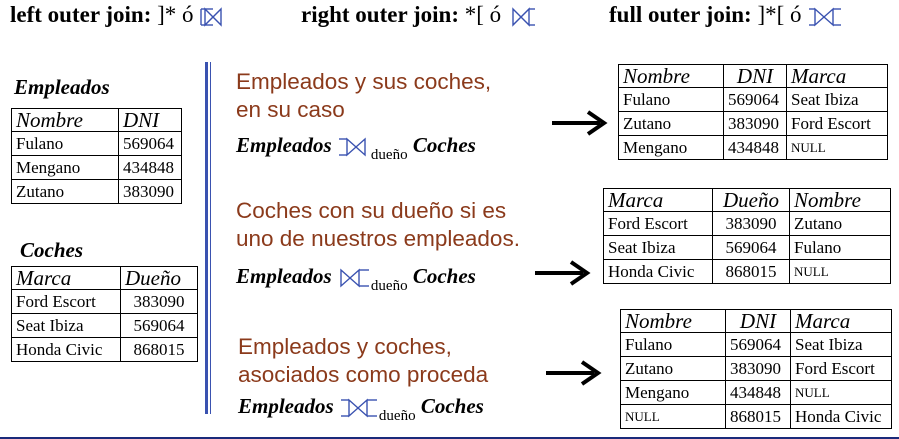  Describe the element at coordinates (206, 238) in the screenshot. I see `vertical-divider` at that location.